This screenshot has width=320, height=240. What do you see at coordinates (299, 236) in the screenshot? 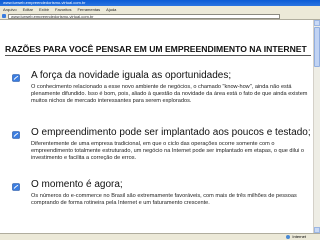
I see `zone-label: Internet` at bounding box center [299, 236].